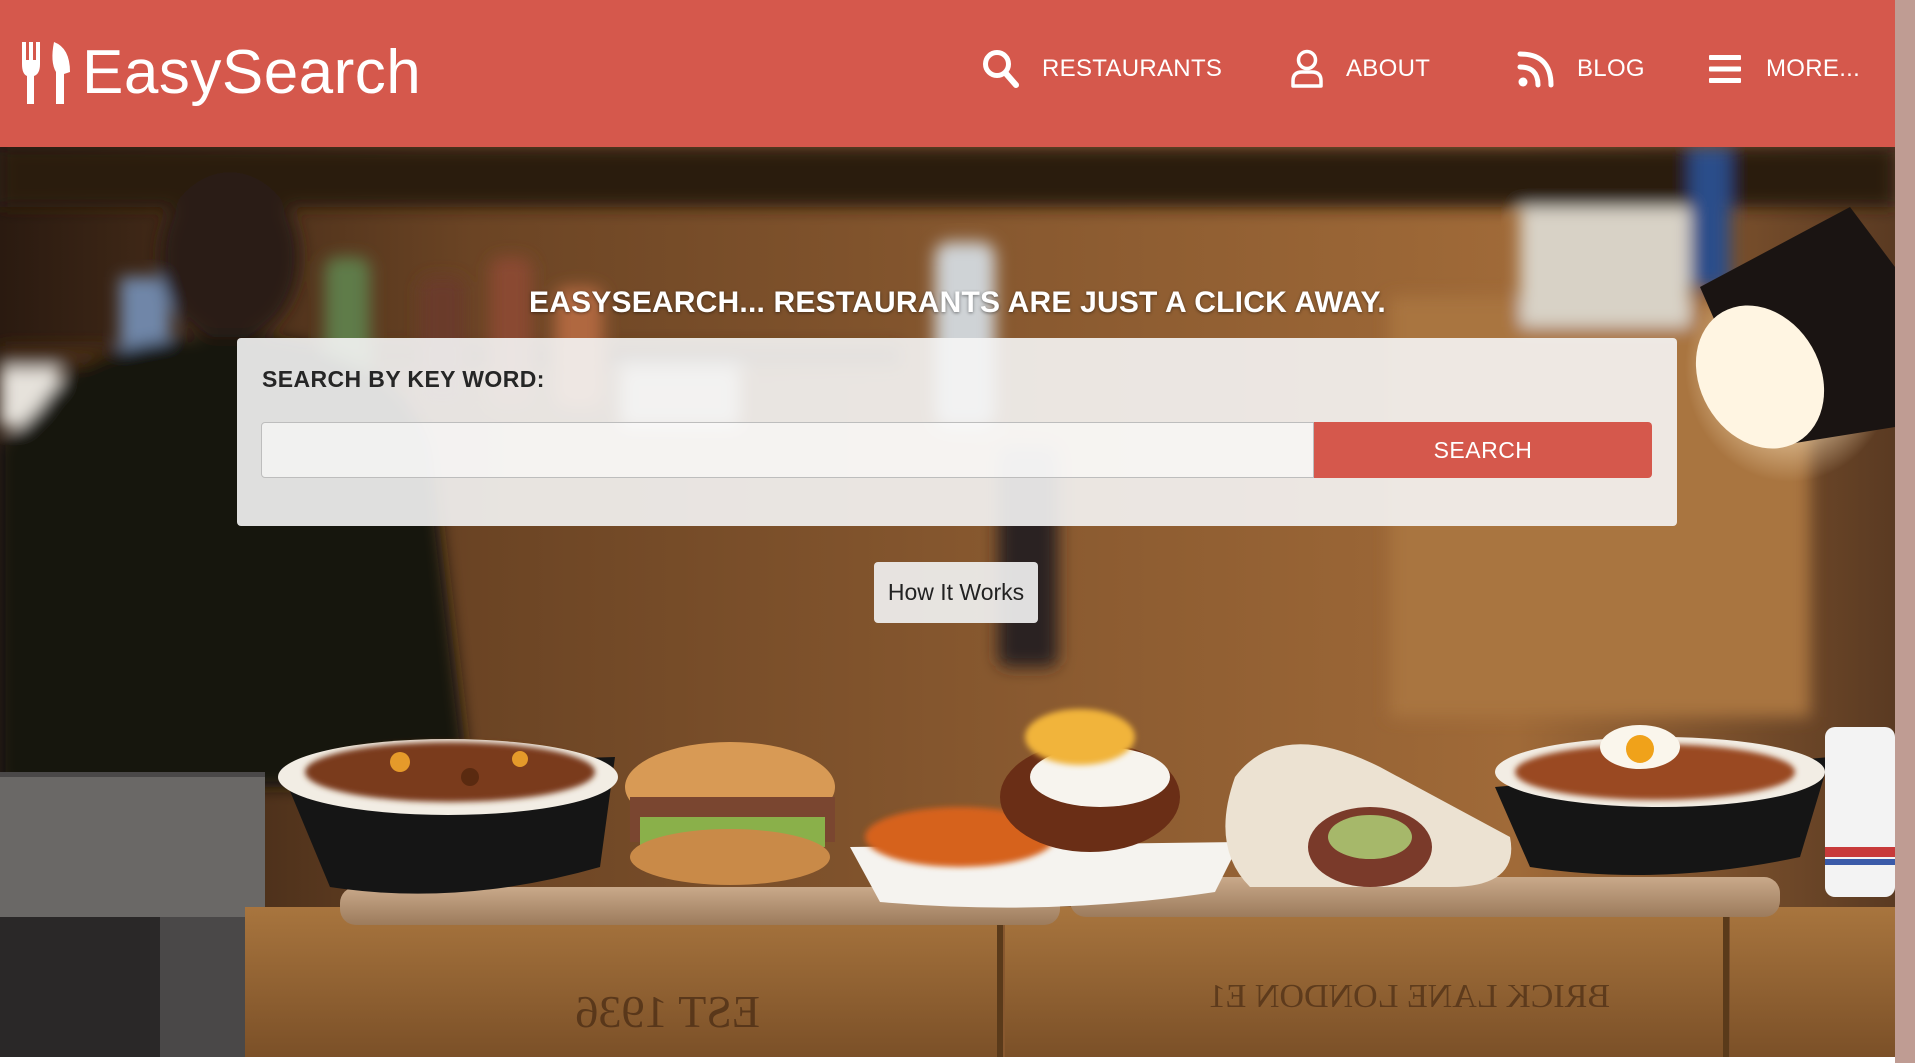 This screenshot has width=1915, height=1063. Describe the element at coordinates (1536, 69) in the screenshot. I see `rss-icon` at that location.